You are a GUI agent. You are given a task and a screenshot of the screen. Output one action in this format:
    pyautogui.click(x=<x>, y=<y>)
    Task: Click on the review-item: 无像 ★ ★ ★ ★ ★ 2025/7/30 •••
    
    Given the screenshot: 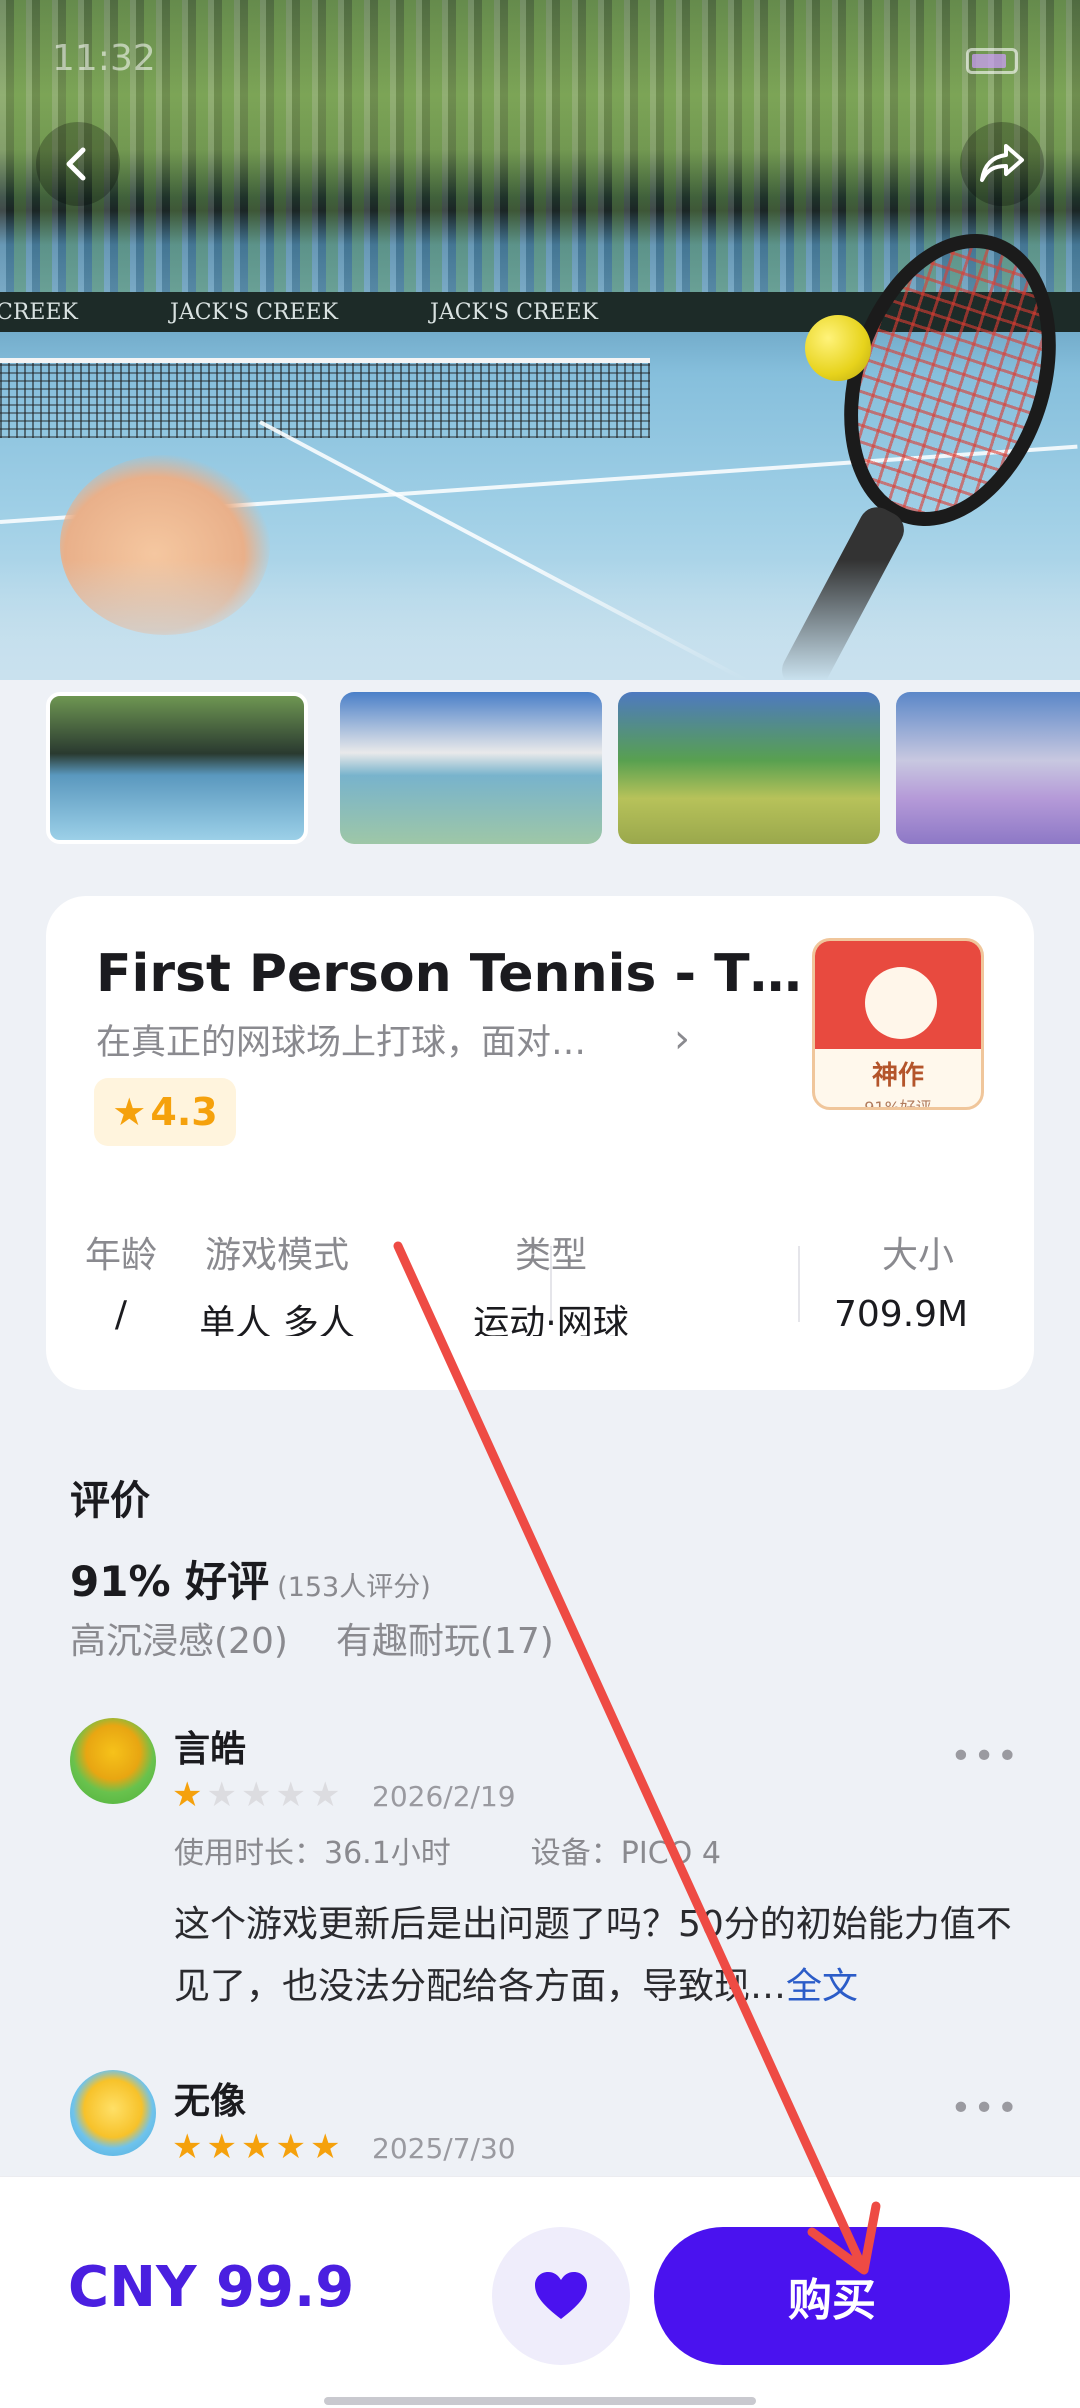 What is the action you would take?
    pyautogui.click(x=550, y=2125)
    